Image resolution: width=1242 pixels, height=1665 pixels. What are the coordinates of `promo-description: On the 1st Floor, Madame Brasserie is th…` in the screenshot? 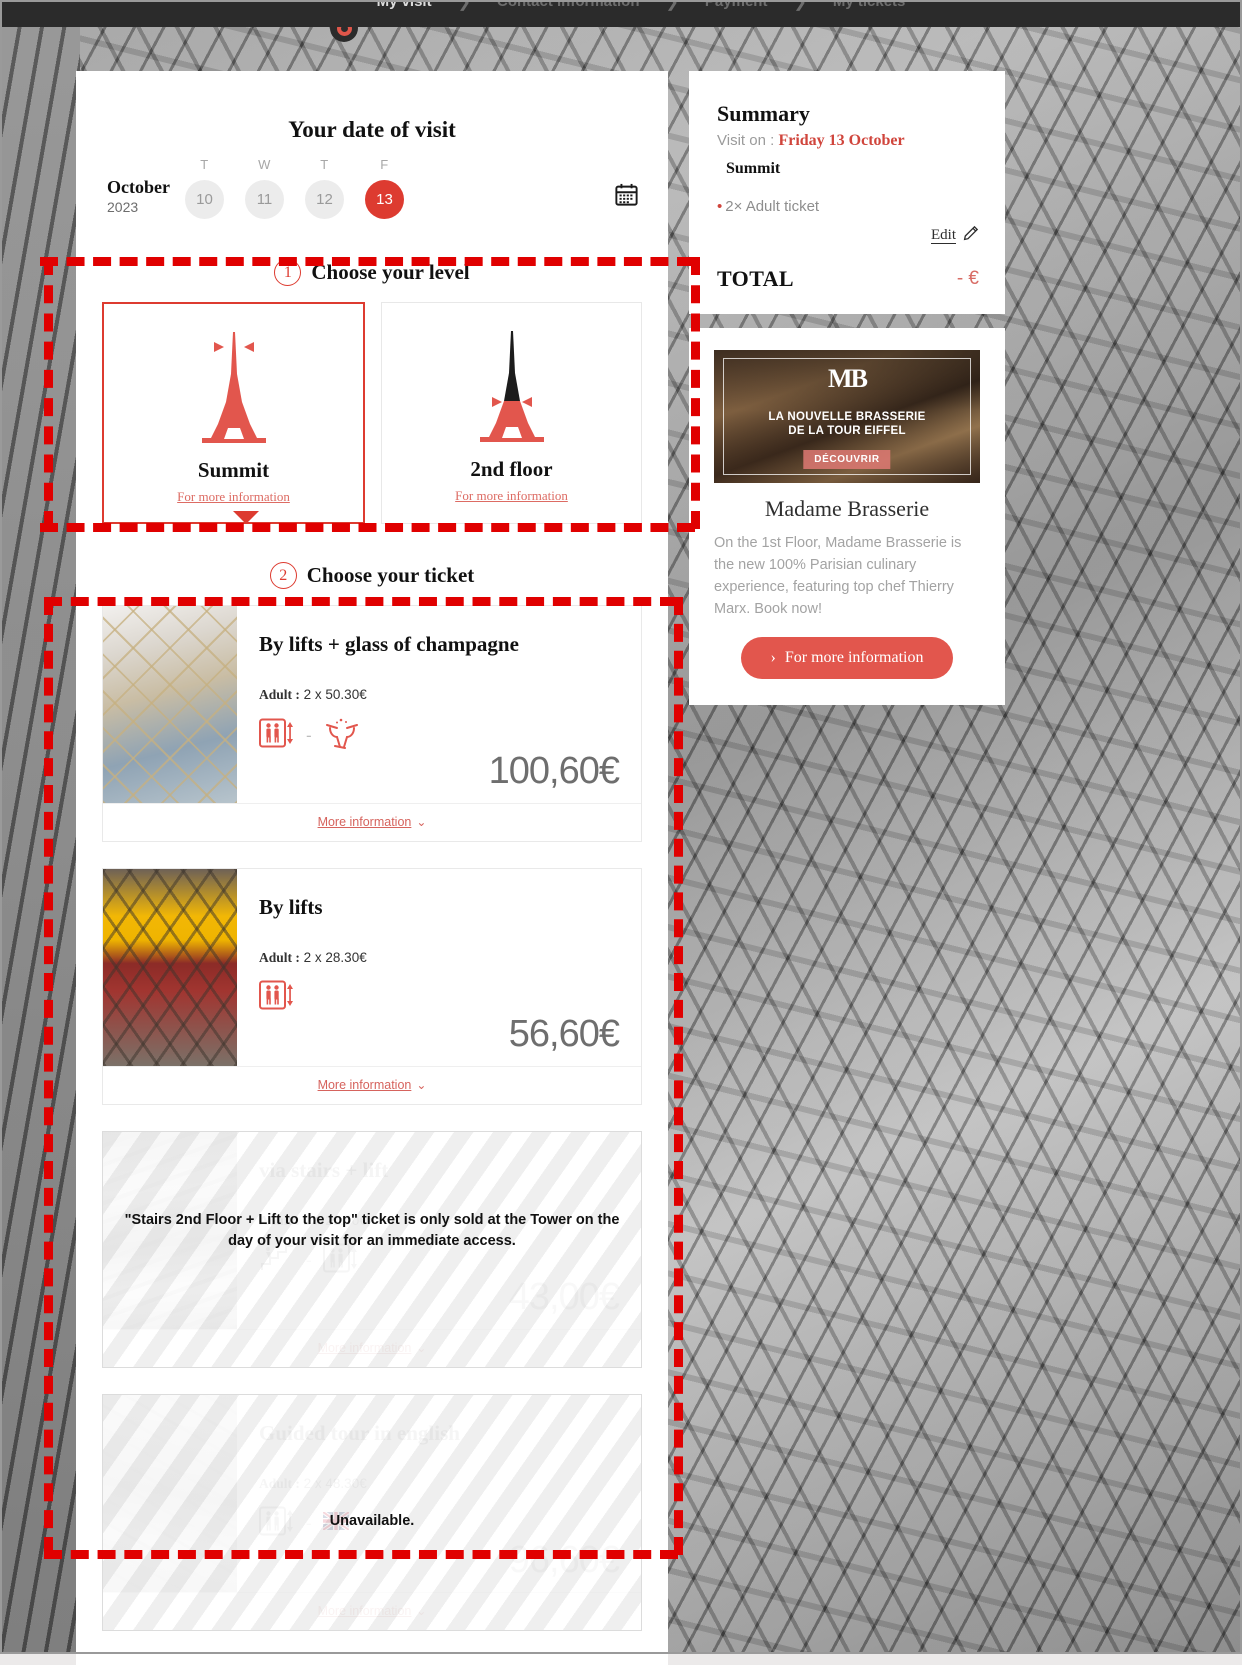 It's located at (838, 576).